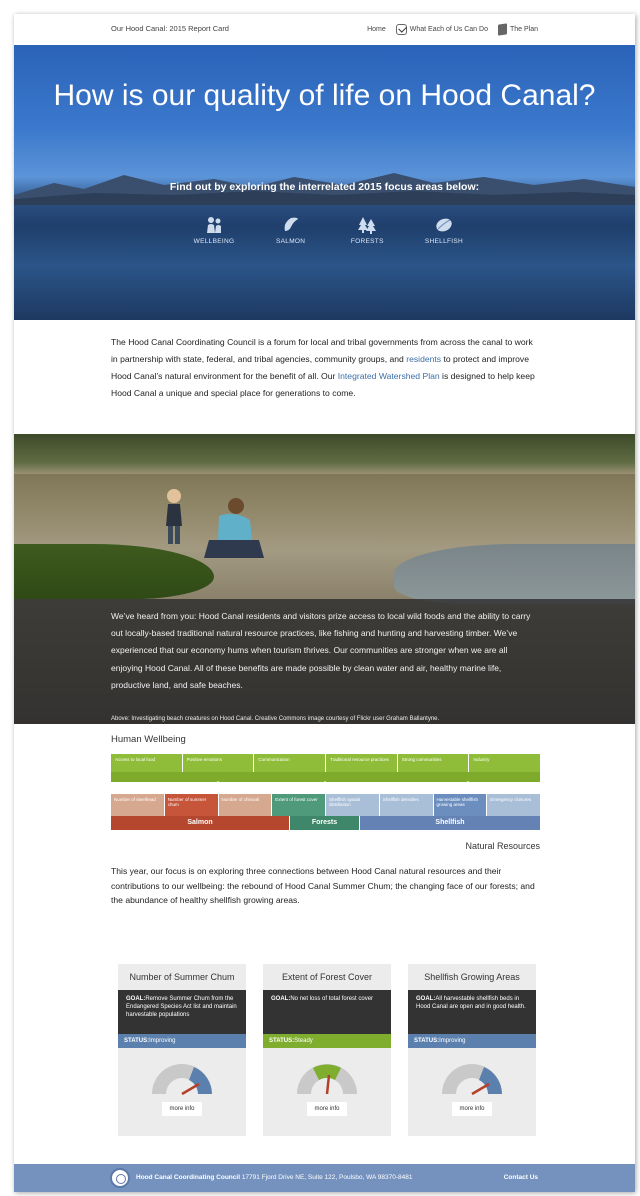 Image resolution: width=640 pixels, height=1196 pixels. I want to click on book-icon, so click(502, 29).